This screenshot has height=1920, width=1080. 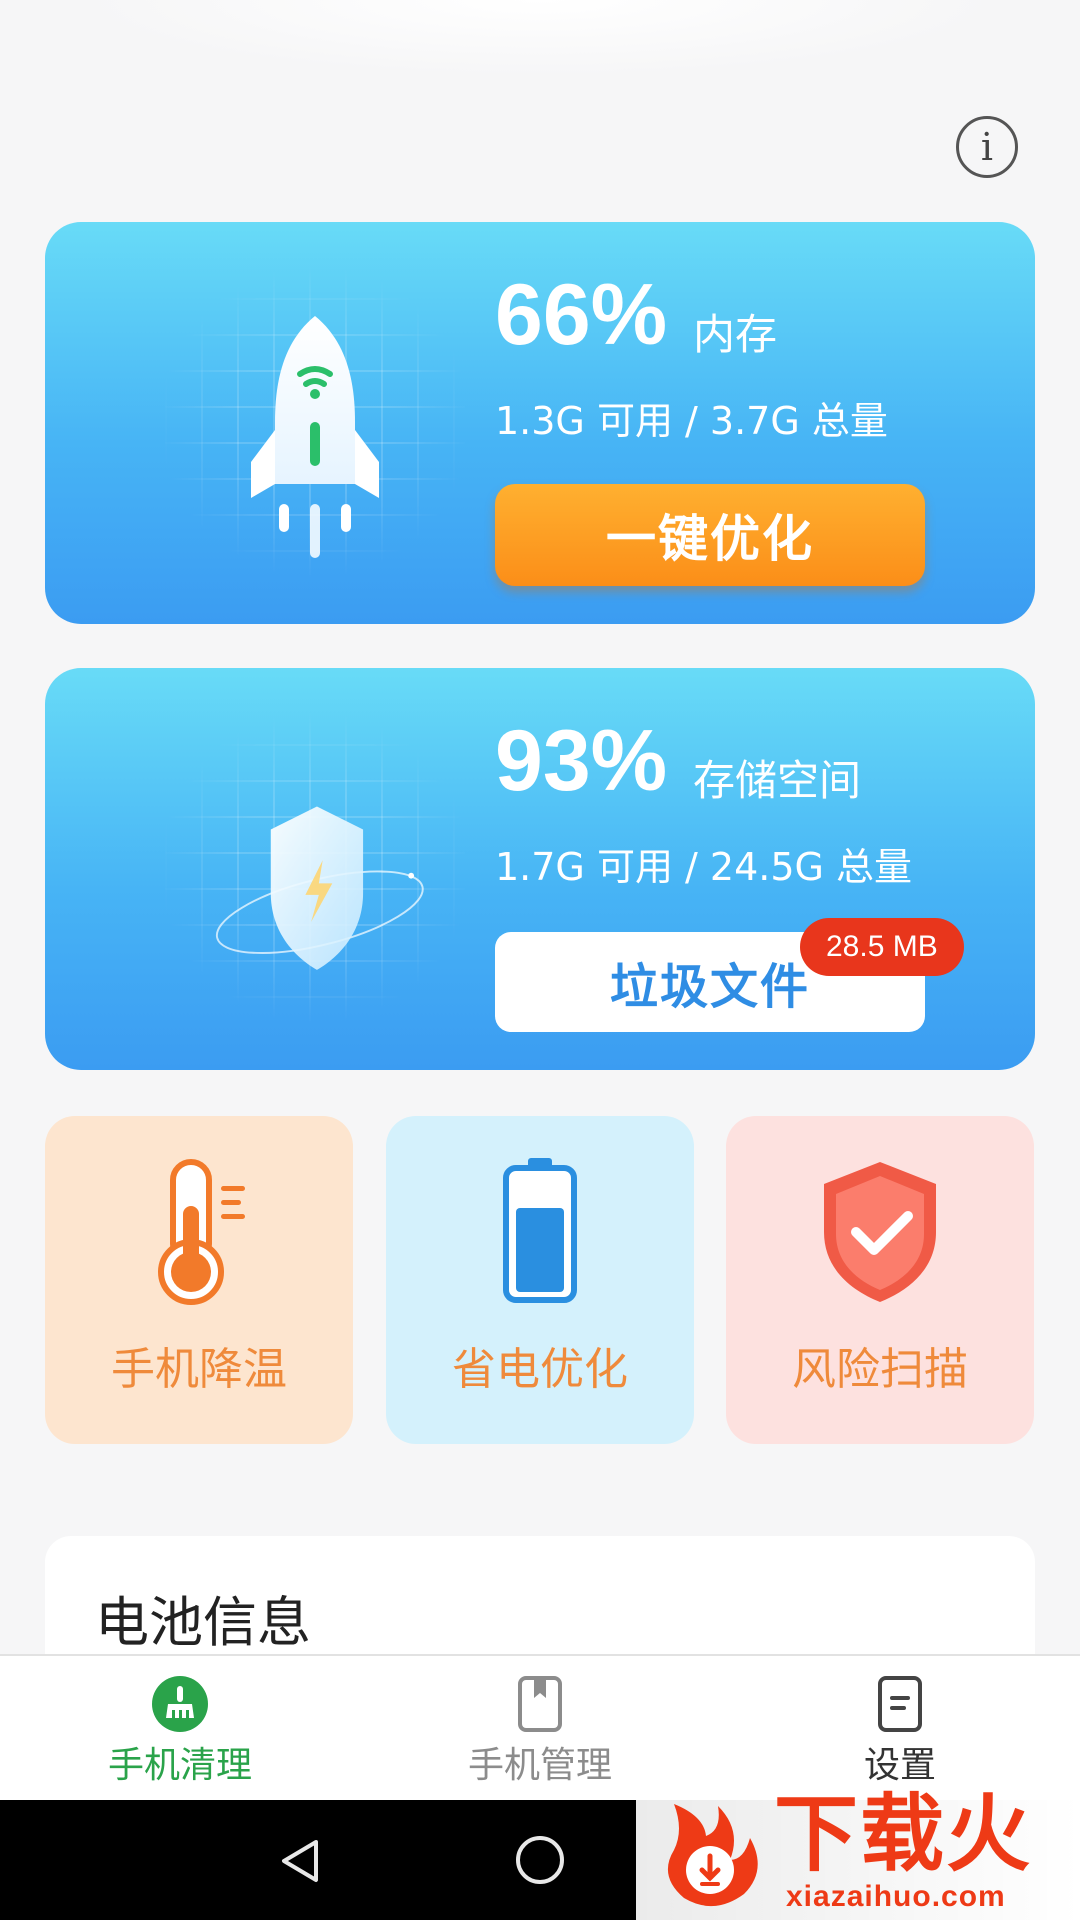 I want to click on tab-label-phone-manage: 手机管理, so click(x=539, y=1765).